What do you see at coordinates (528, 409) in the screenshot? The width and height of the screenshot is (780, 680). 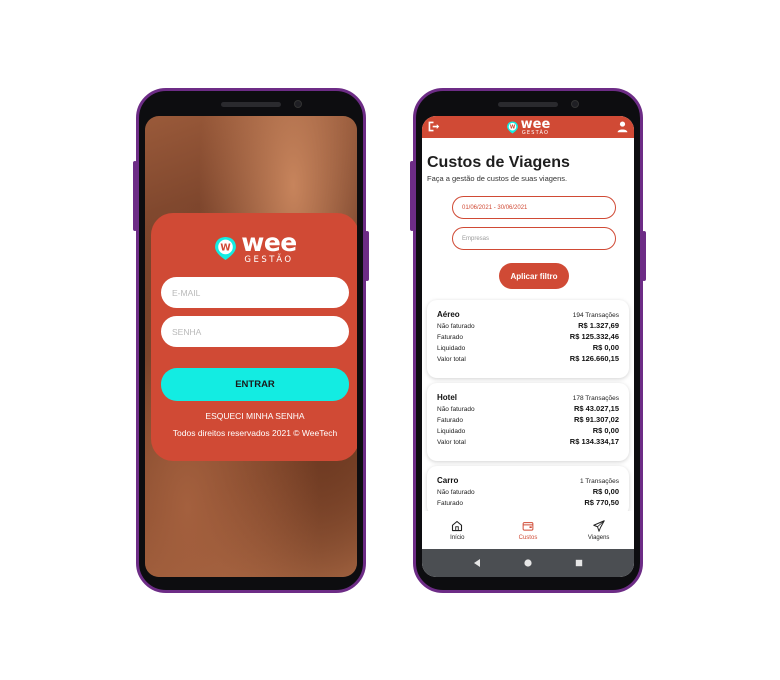 I see `card-row: Não faturado R$ 43.027,15` at bounding box center [528, 409].